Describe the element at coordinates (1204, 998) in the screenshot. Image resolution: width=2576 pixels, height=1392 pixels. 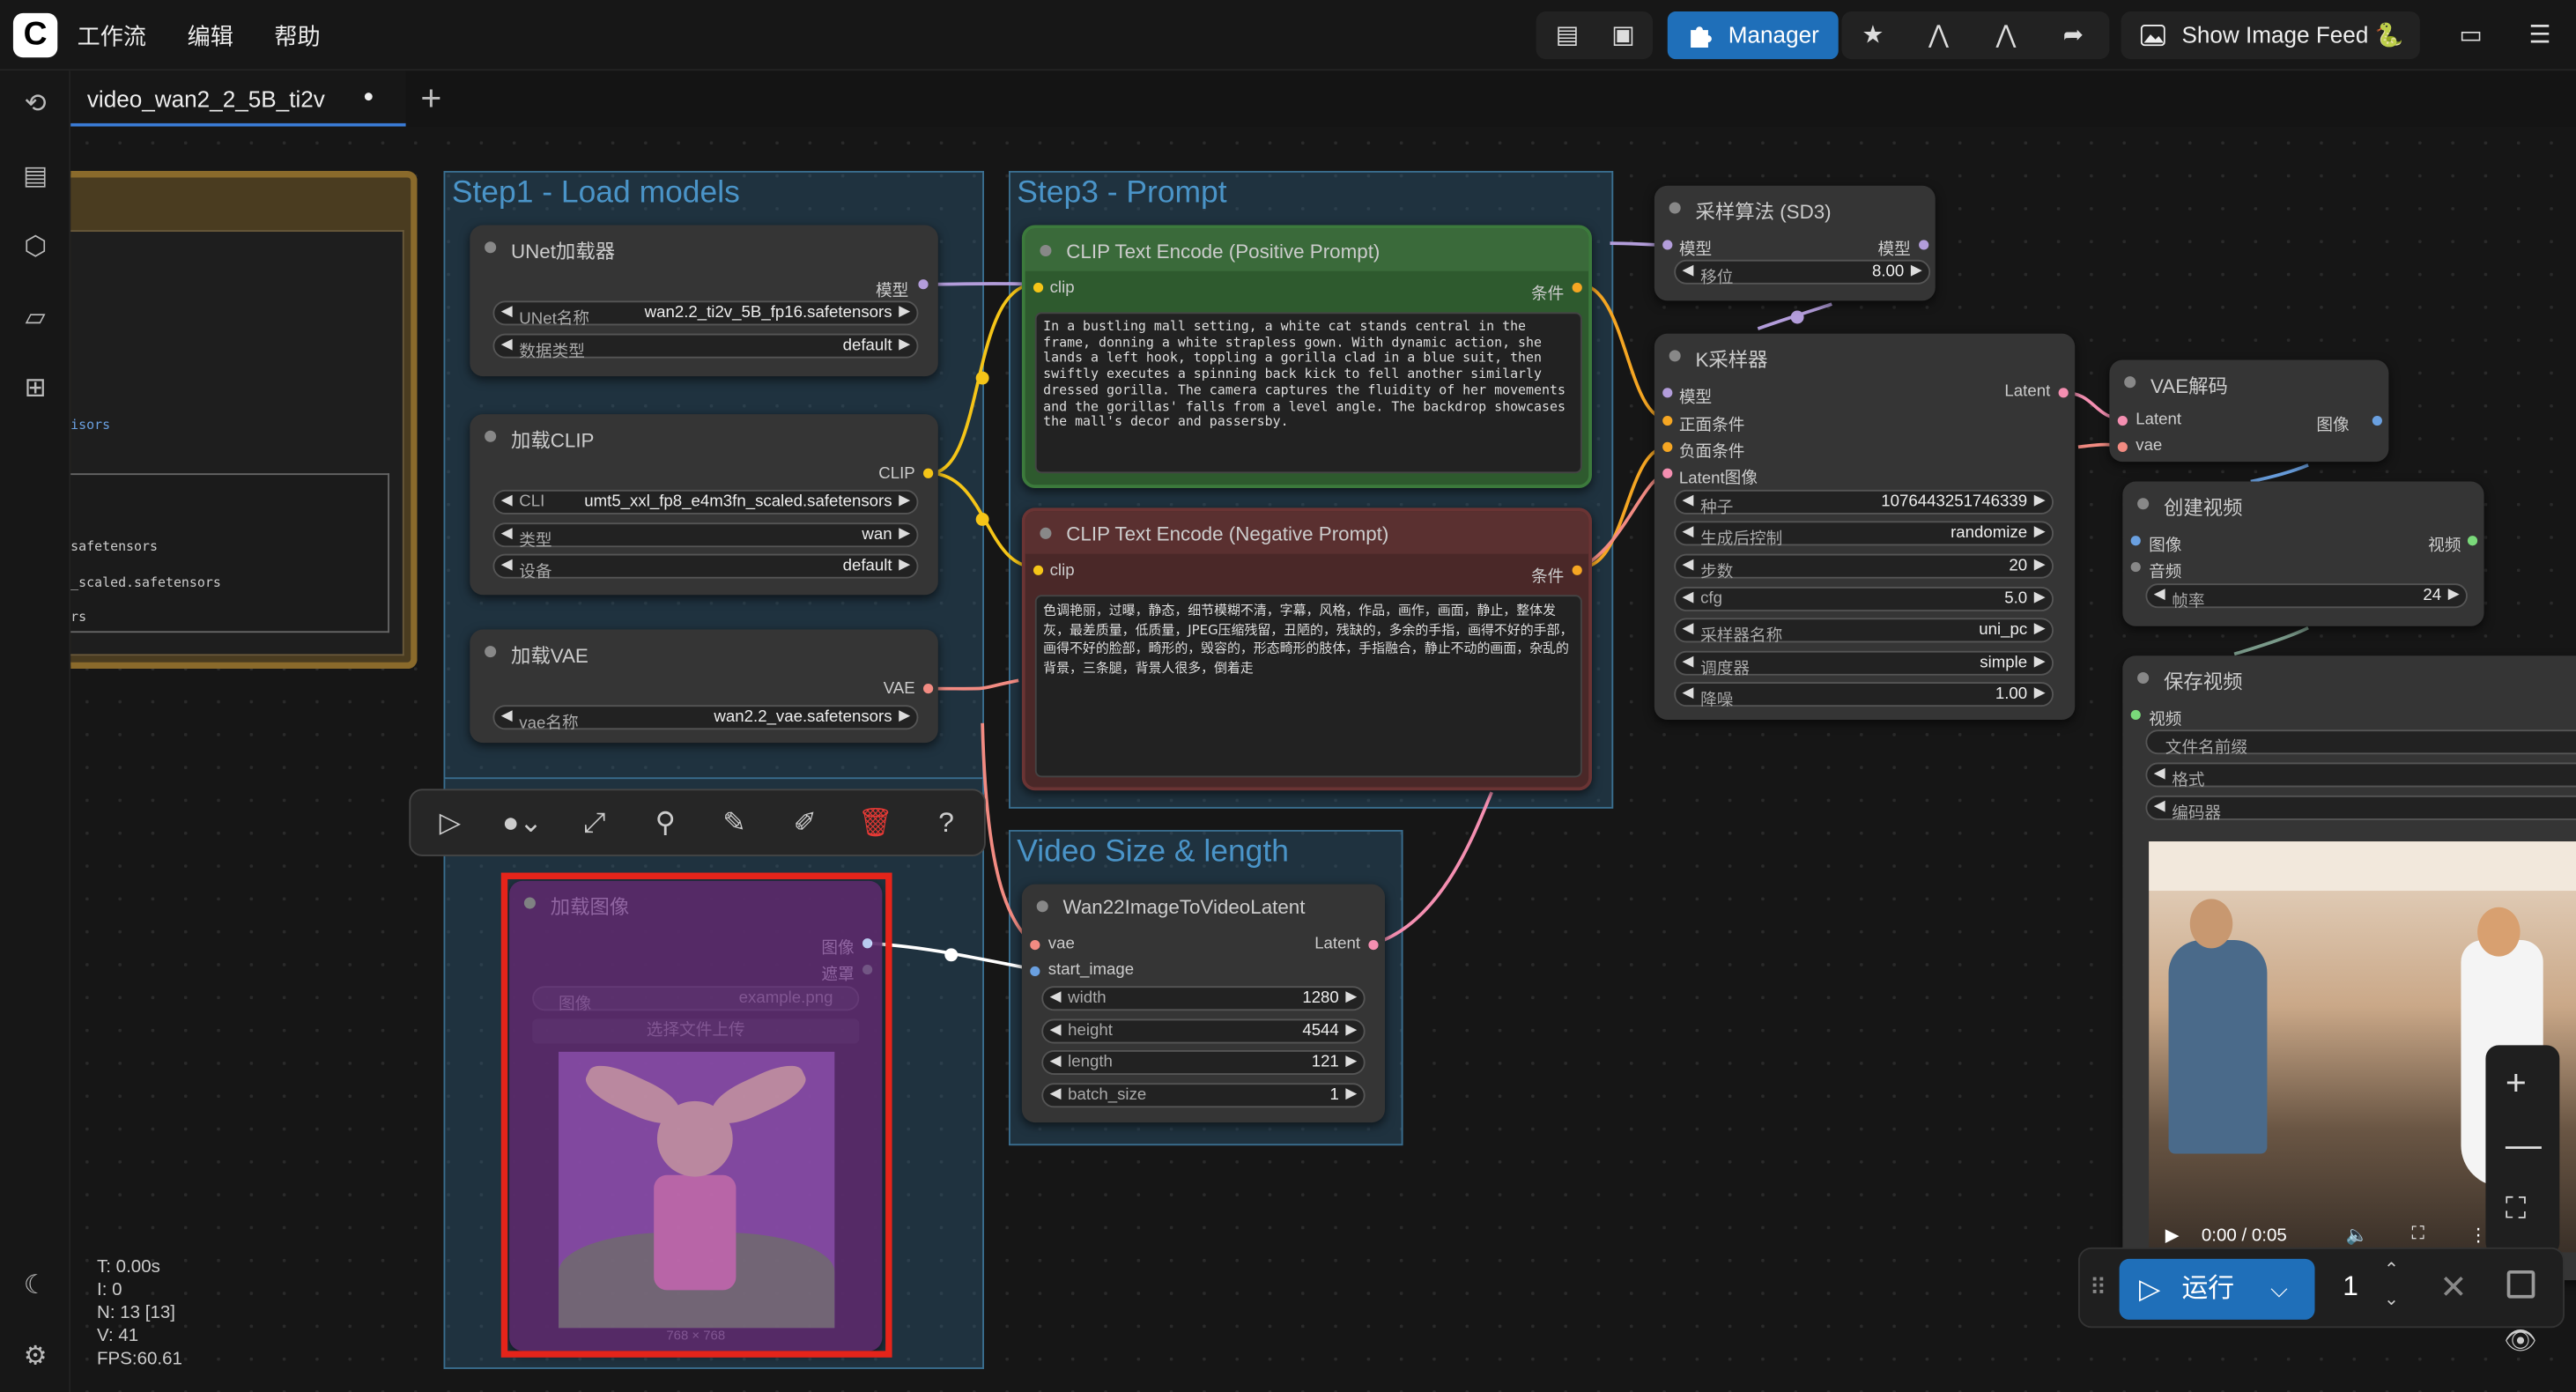
I see `widget-width: ◀ width 1280 ▶` at that location.